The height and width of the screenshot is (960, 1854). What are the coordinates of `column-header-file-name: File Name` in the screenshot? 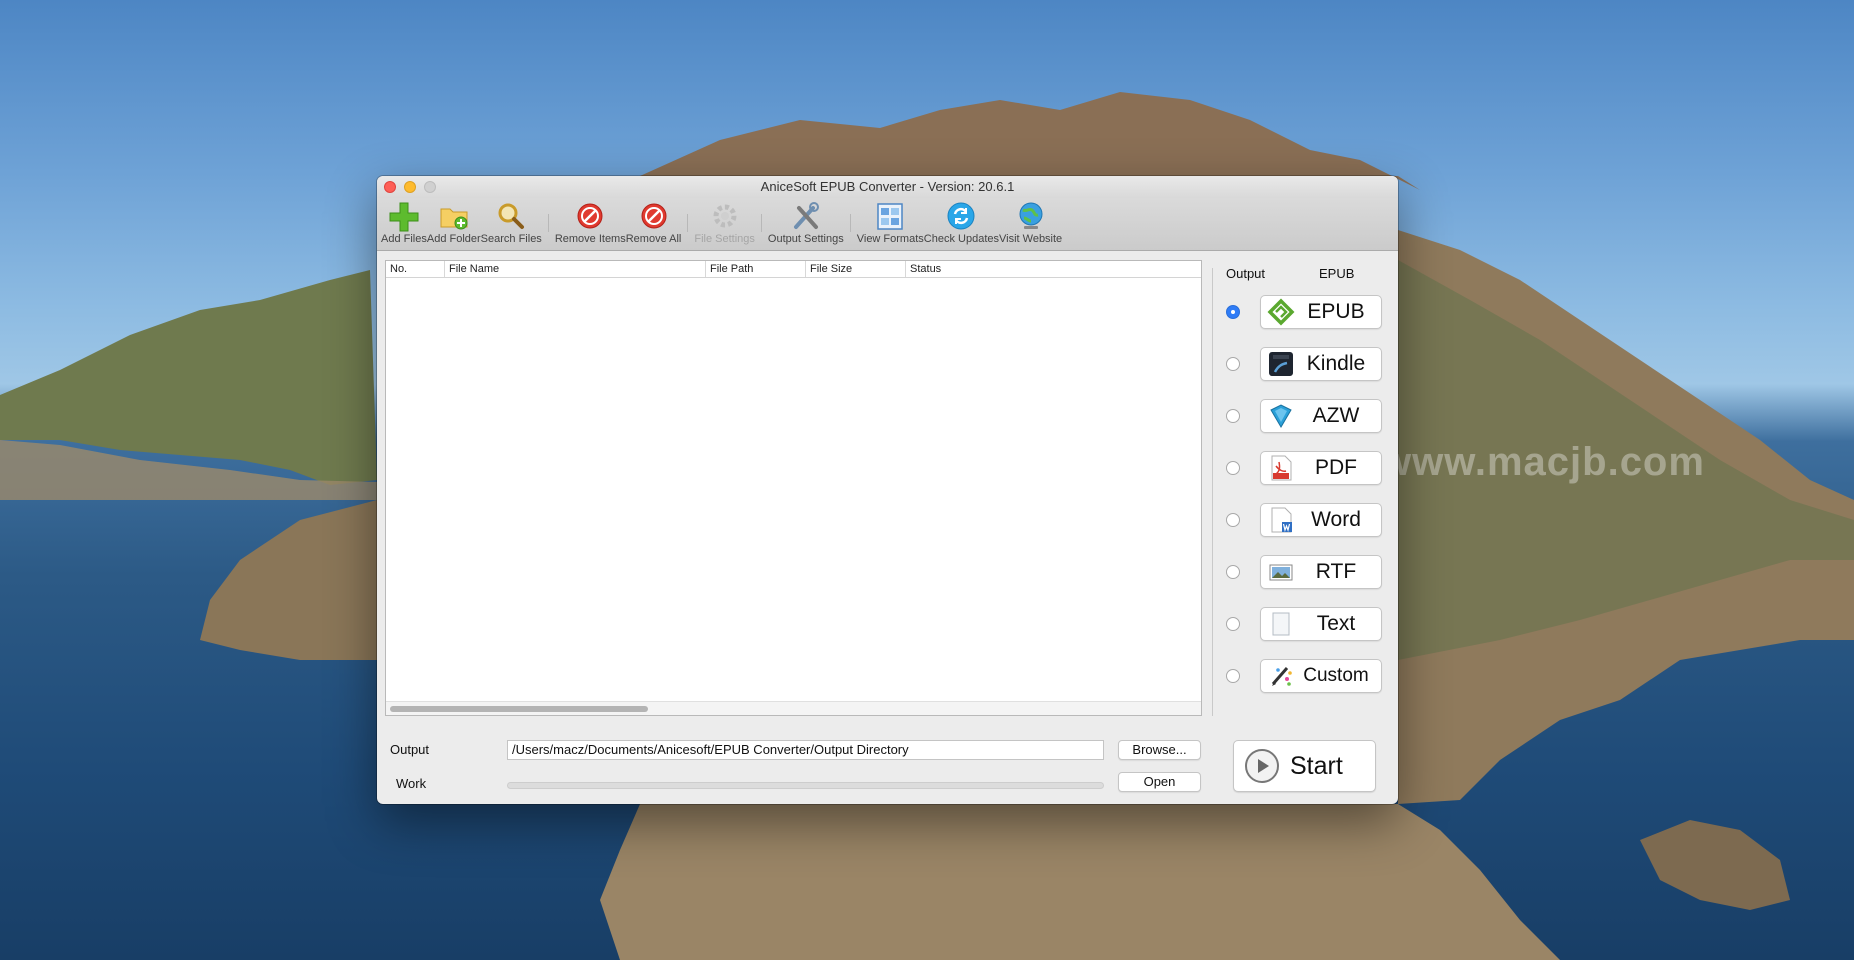 It's located at (575, 269).